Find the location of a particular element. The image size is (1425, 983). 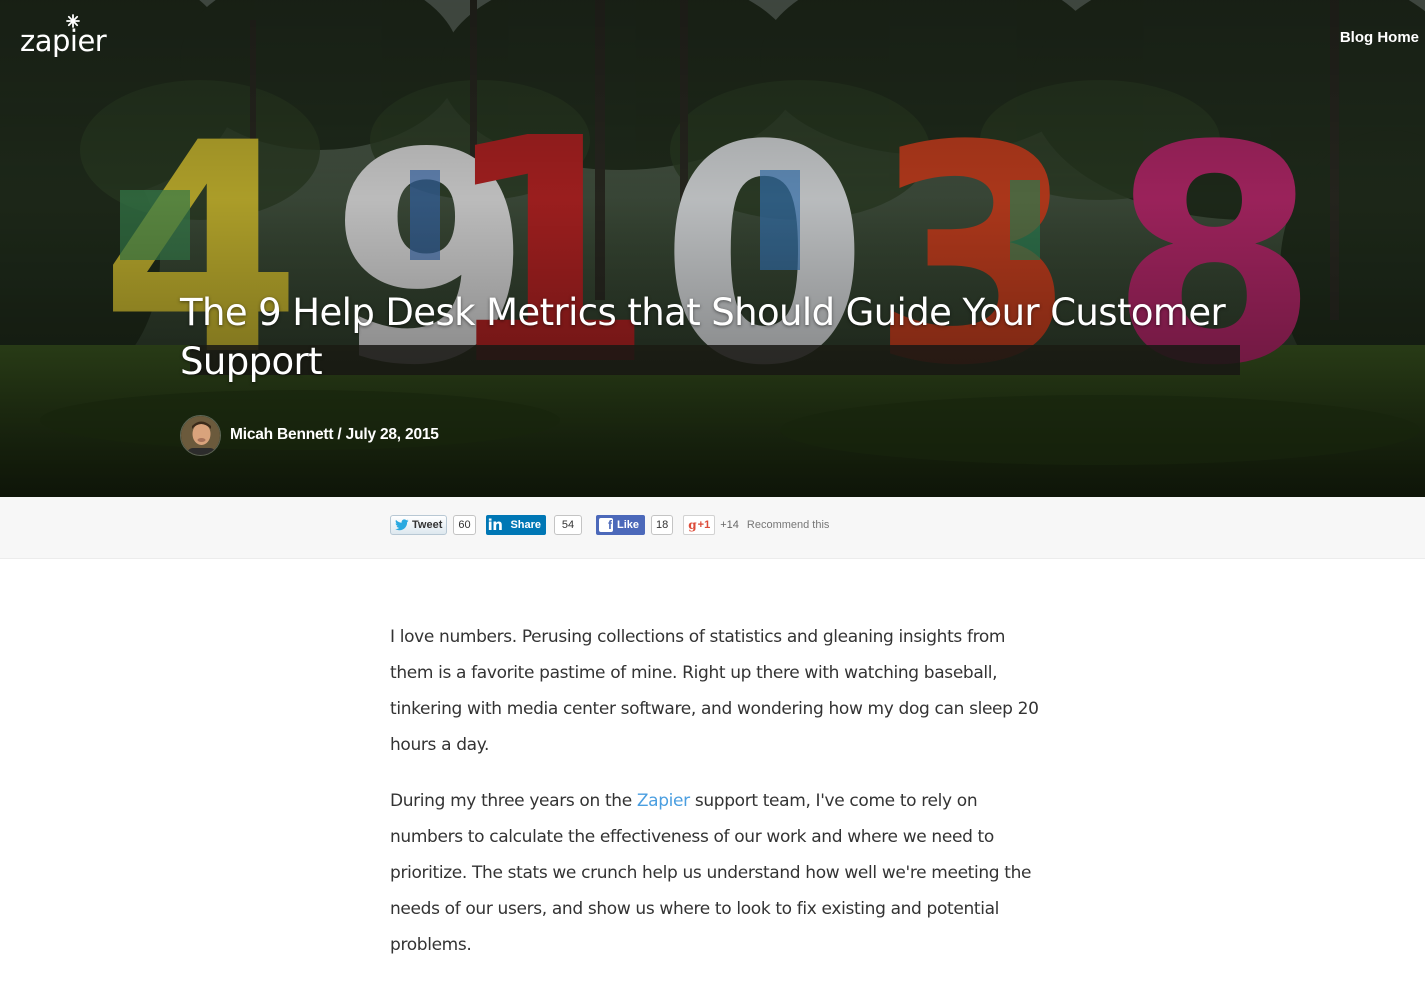

google-plus-button: g +1 is located at coordinates (699, 524).